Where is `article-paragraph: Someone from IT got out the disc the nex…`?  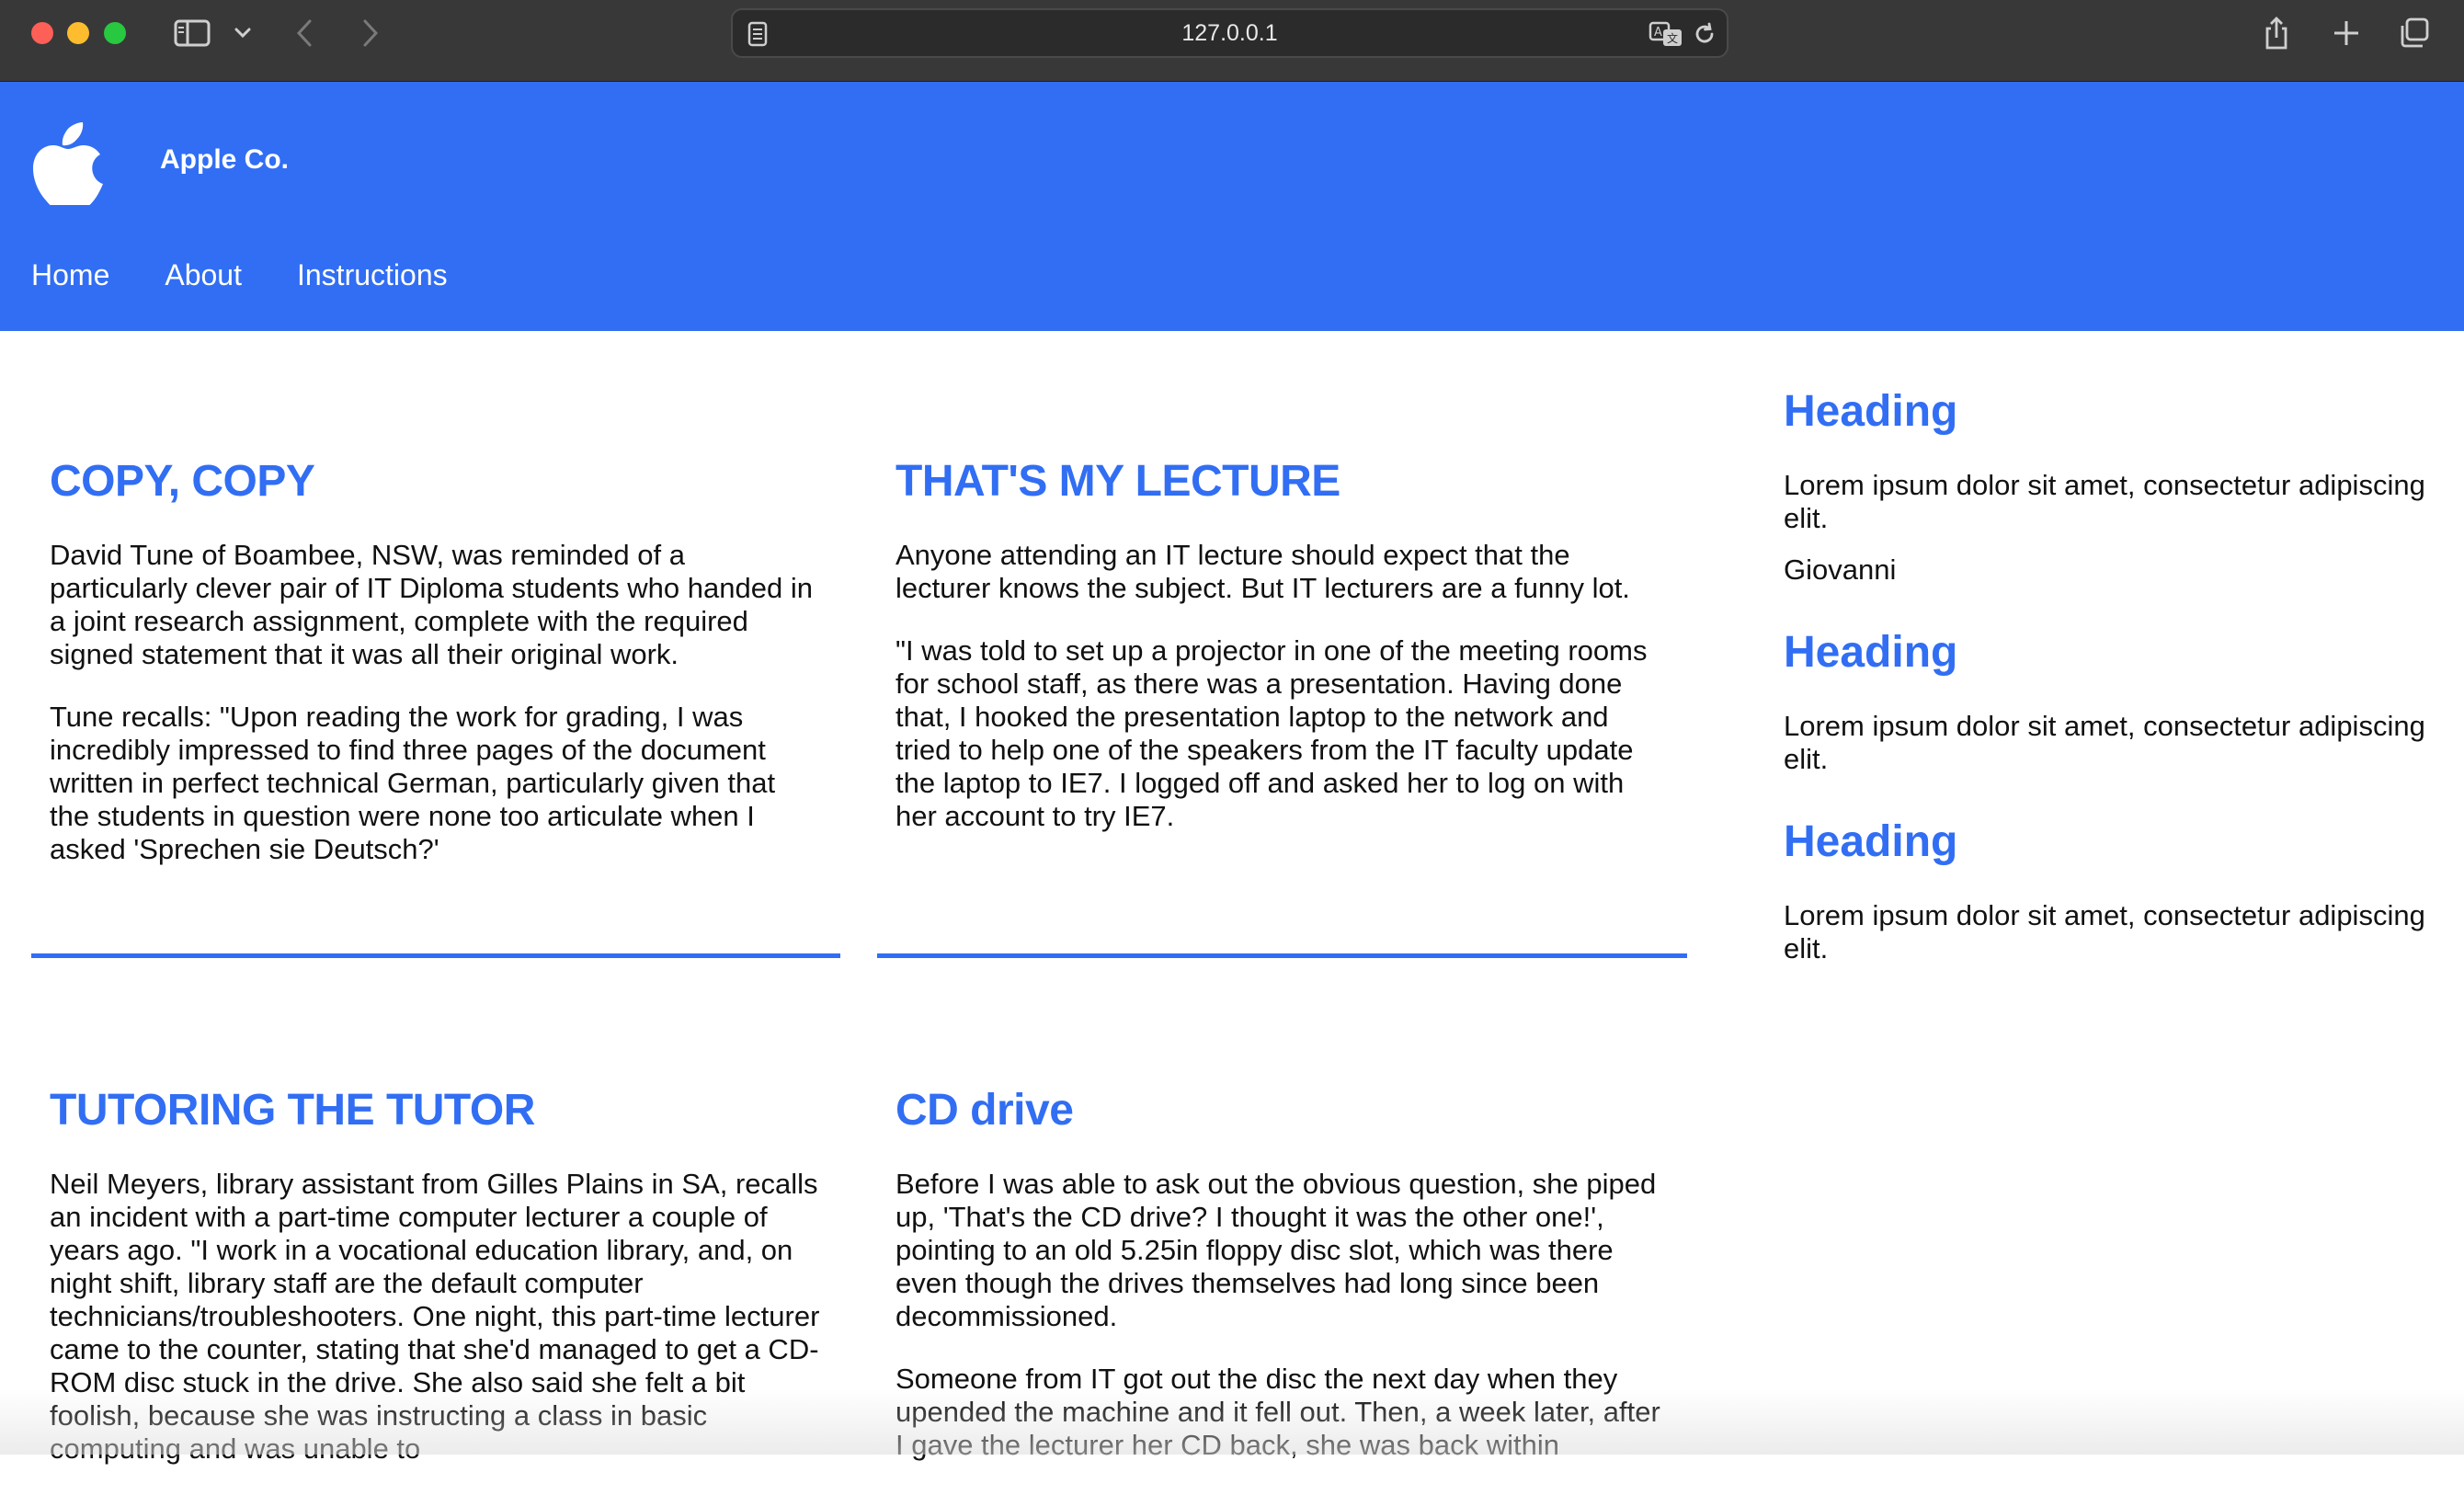 article-paragraph: Someone from IT got out the disc the nex… is located at coordinates (1277, 1412).